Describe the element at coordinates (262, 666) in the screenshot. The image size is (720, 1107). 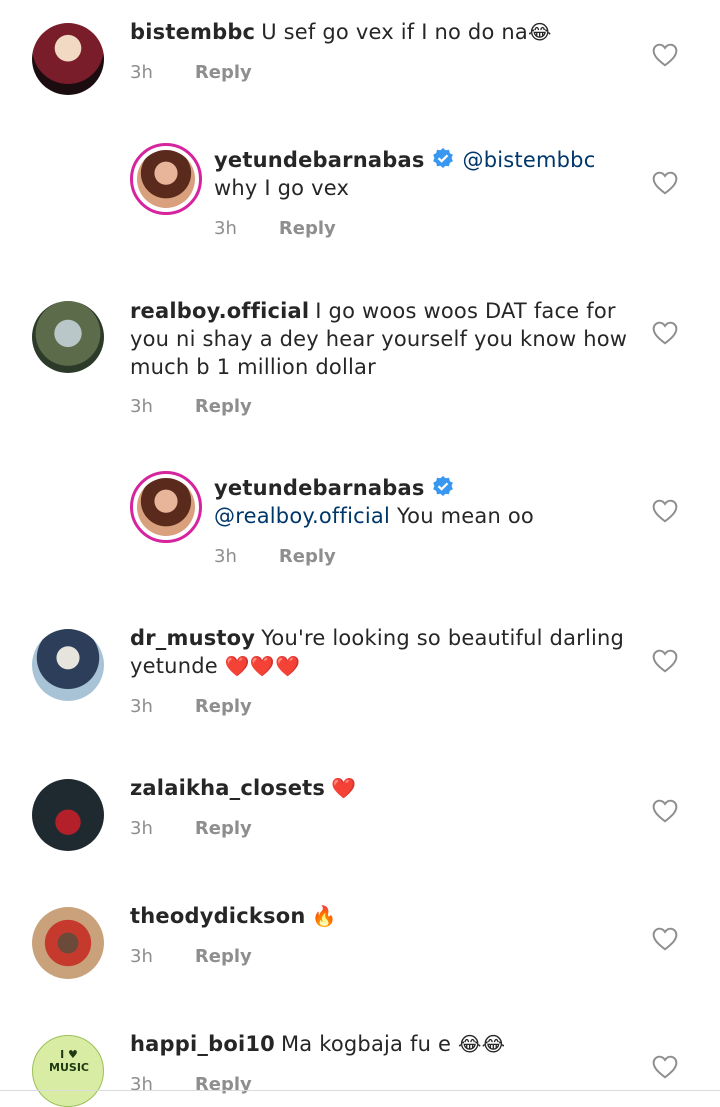
I see `emoji-hearts: ❤️❤️❤️` at that location.